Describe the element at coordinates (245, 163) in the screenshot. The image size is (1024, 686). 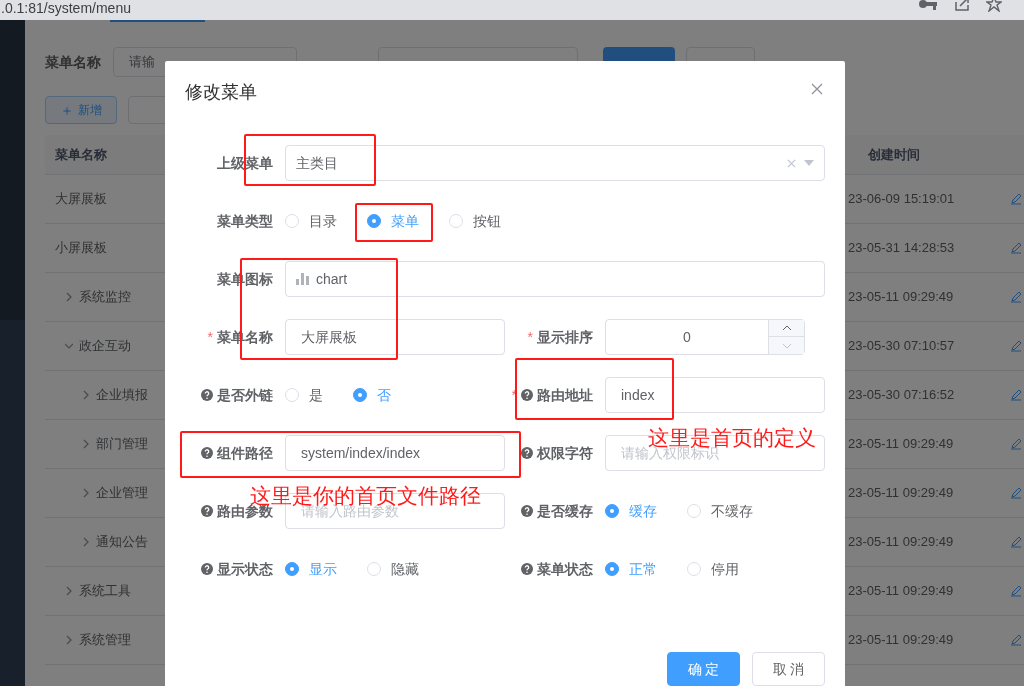
I see `field-label: 上级菜单` at that location.